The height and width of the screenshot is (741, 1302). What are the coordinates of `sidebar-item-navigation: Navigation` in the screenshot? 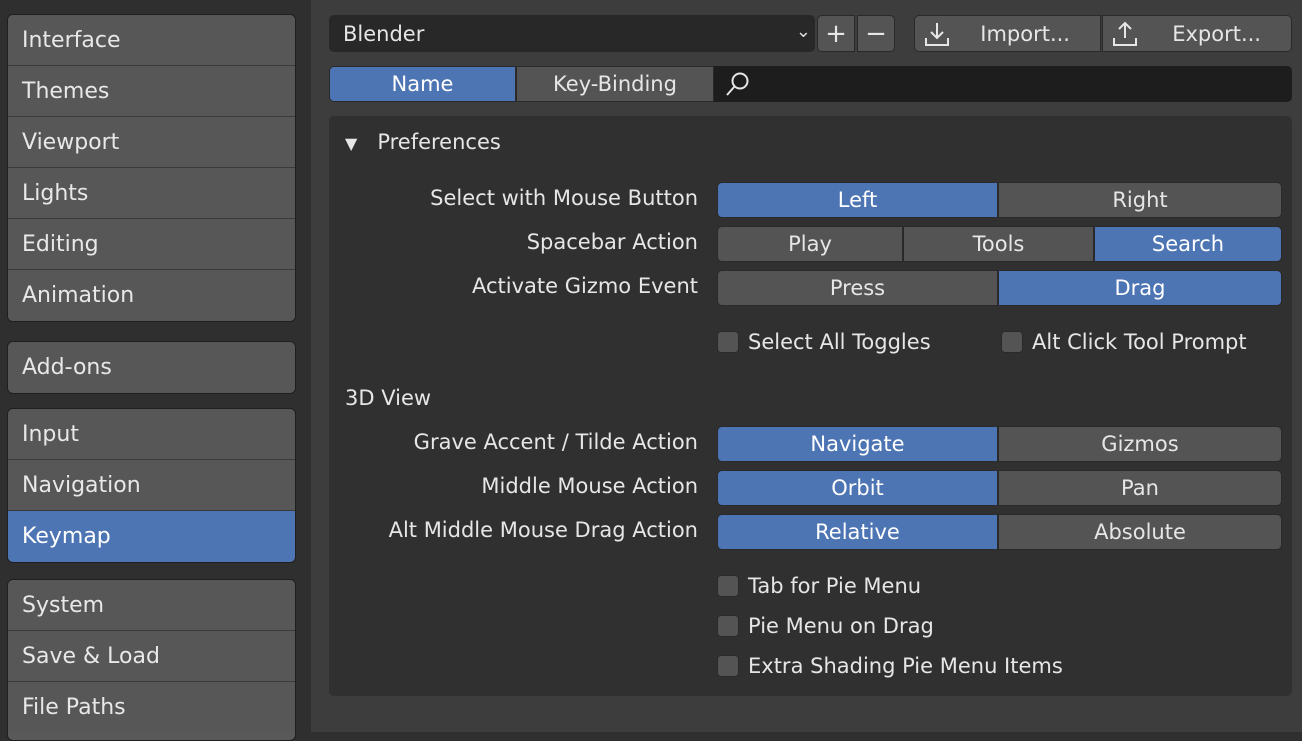 It's located at (151, 485).